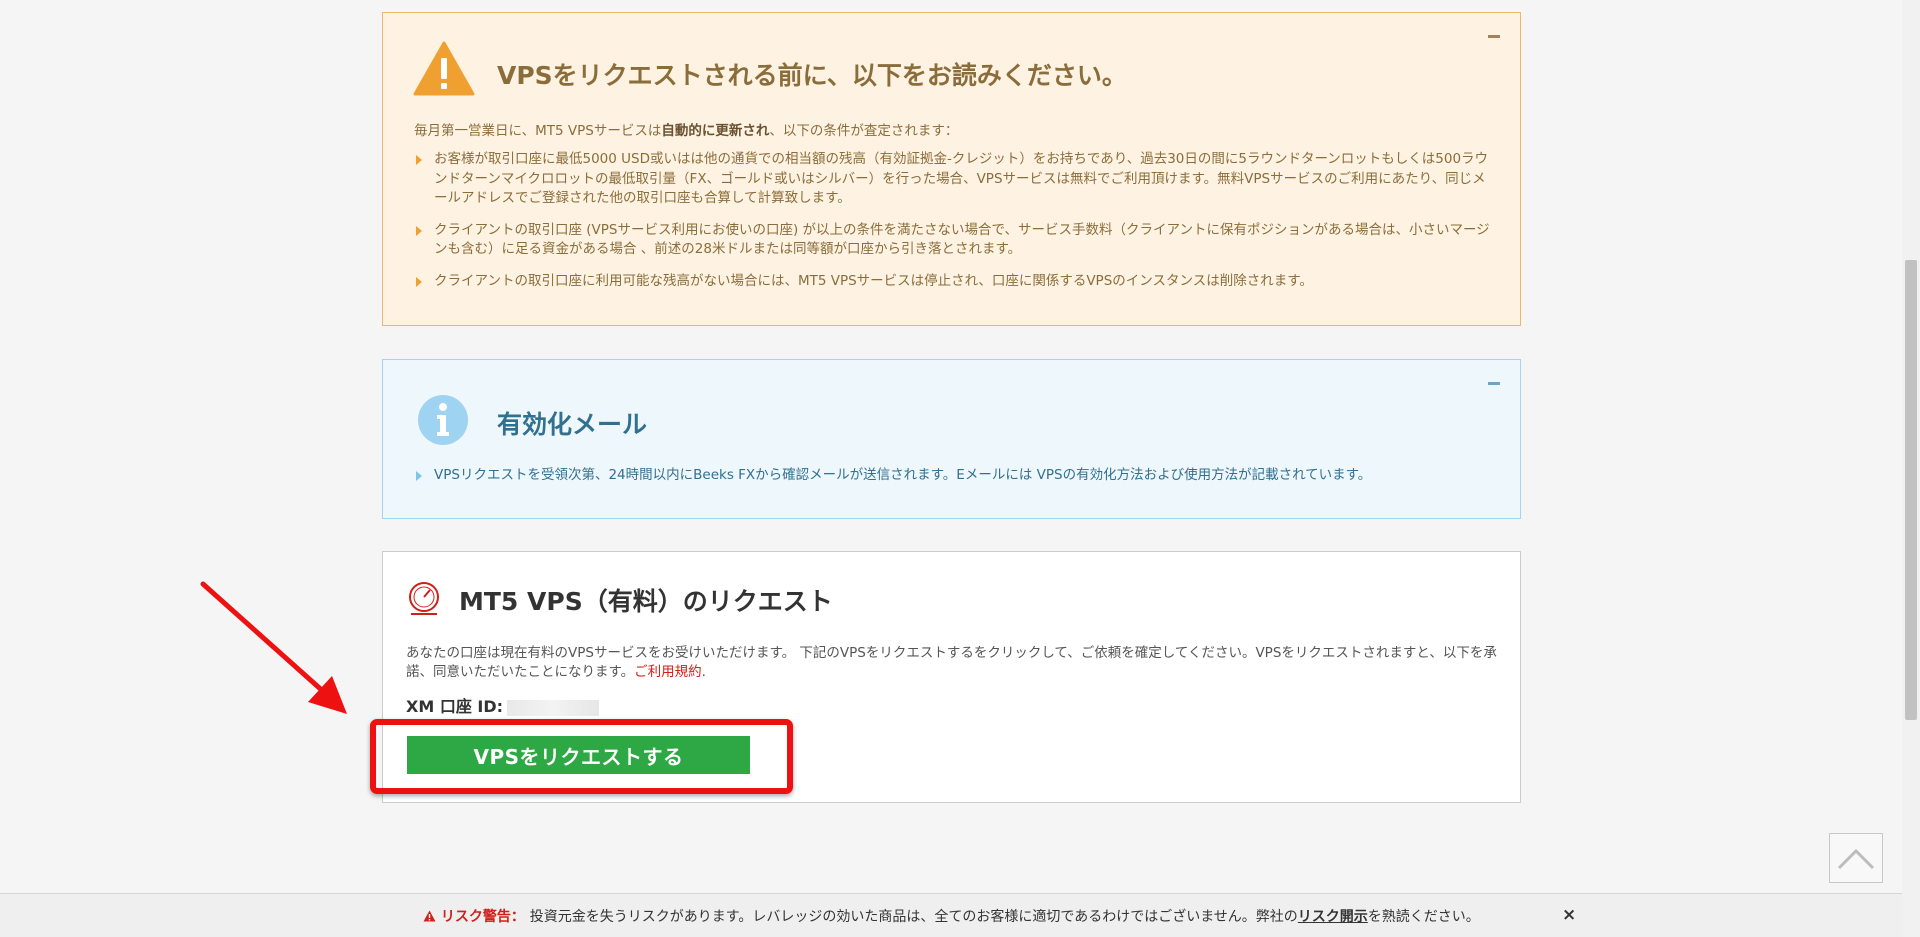  Describe the element at coordinates (424, 598) in the screenshot. I see `gauge-icon` at that location.